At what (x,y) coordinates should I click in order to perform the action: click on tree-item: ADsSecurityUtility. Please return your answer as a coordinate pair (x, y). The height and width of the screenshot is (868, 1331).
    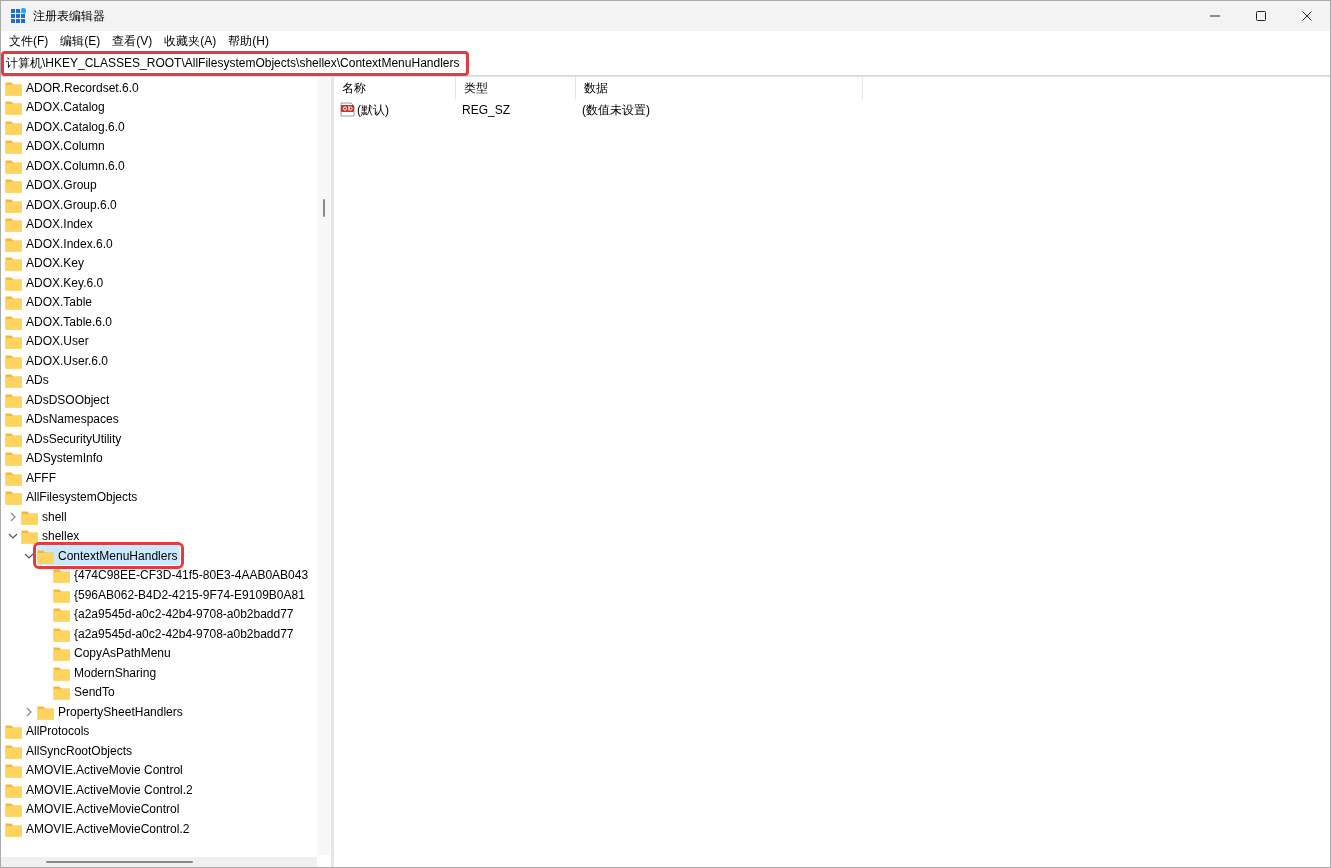
    Looking at the image, I should click on (65, 439).